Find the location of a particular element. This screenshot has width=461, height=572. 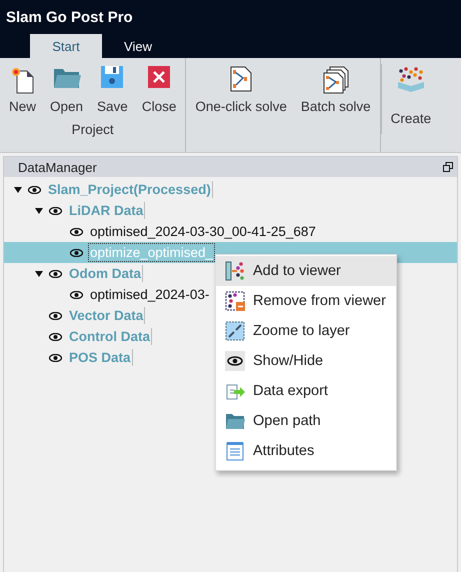

ribbon-button: Open is located at coordinates (66, 86).